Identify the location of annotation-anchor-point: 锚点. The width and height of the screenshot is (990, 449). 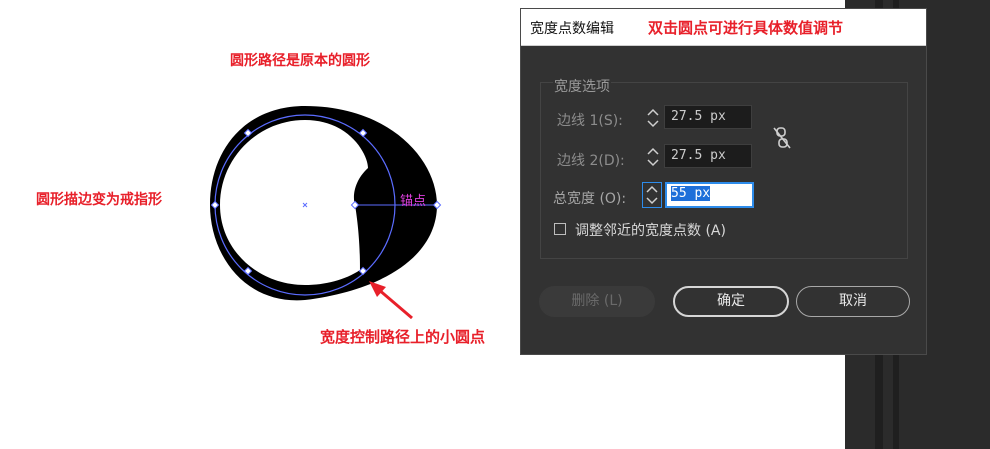
(413, 201).